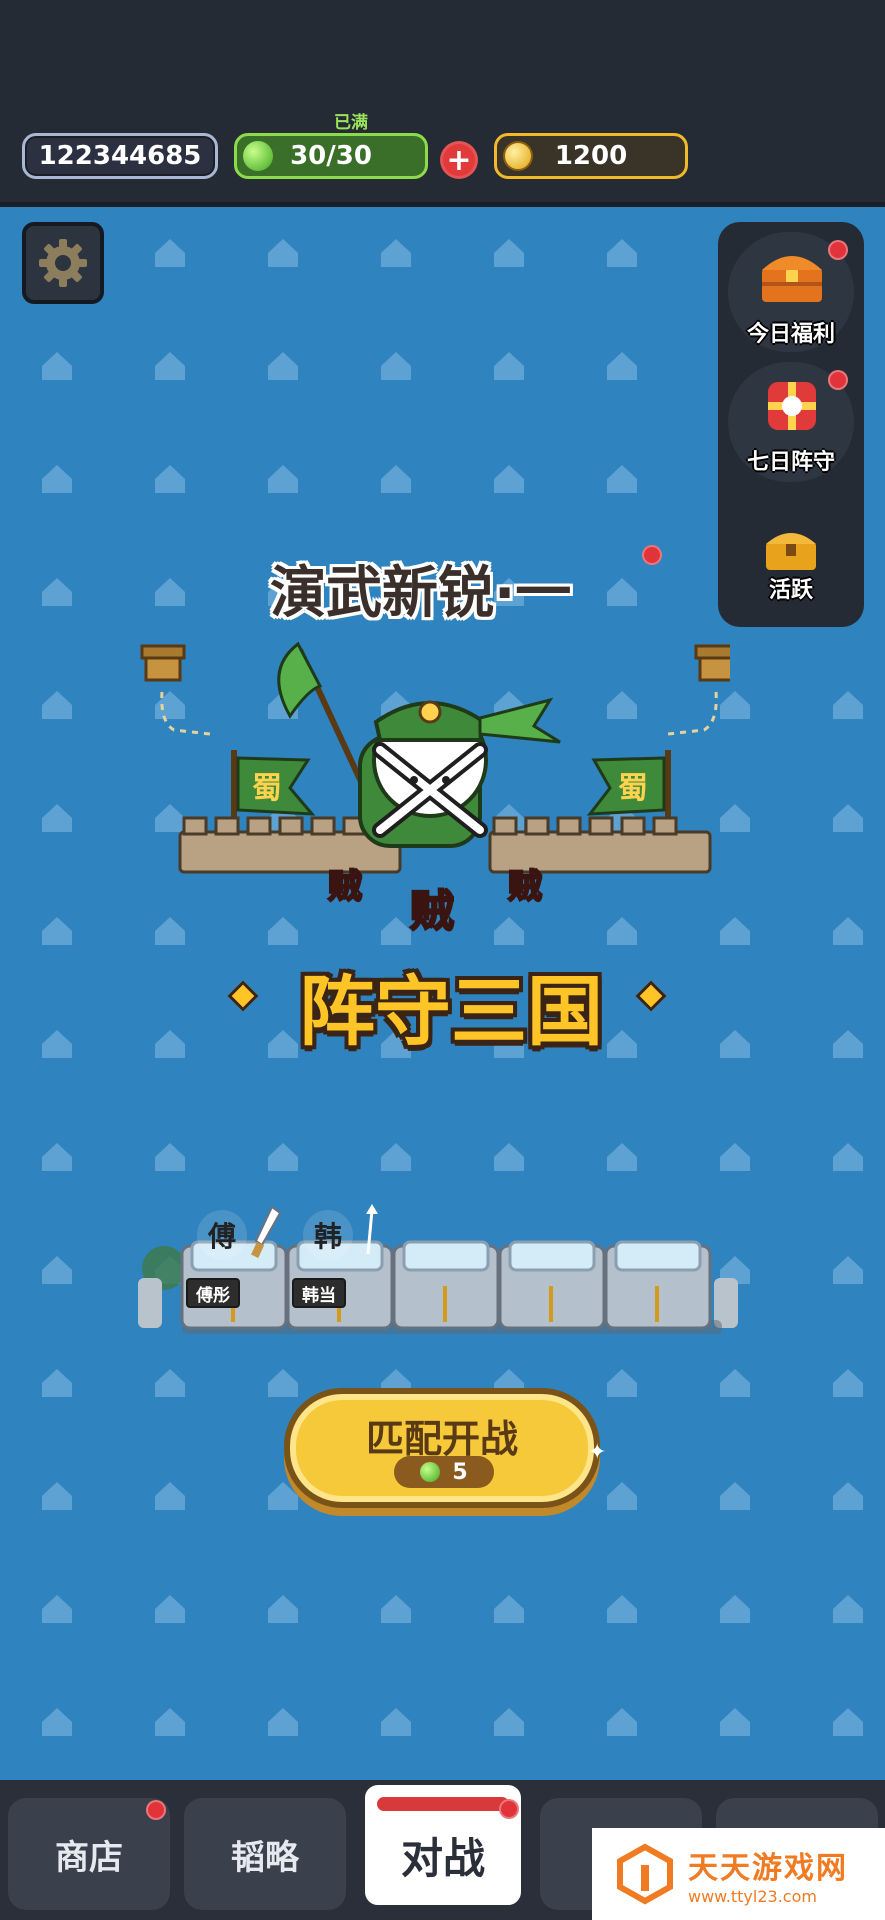  Describe the element at coordinates (120, 156) in the screenshot. I see `player-id-display: 122344685` at that location.